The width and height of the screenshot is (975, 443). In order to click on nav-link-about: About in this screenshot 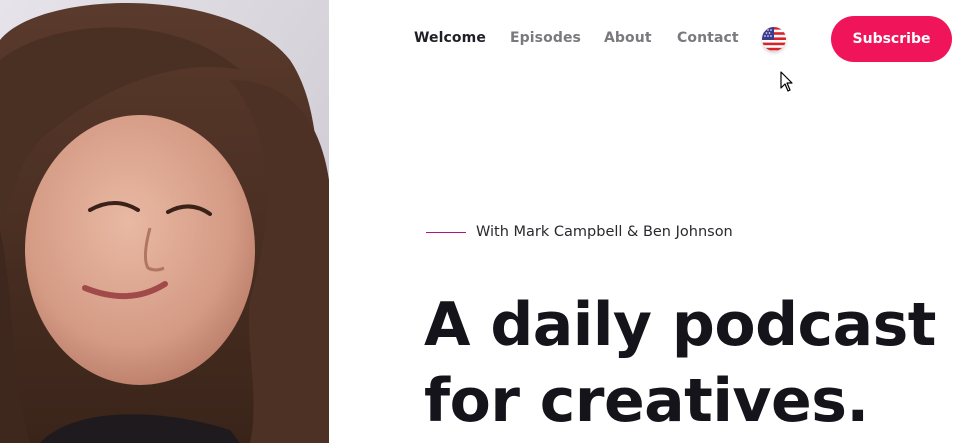, I will do `click(628, 38)`.